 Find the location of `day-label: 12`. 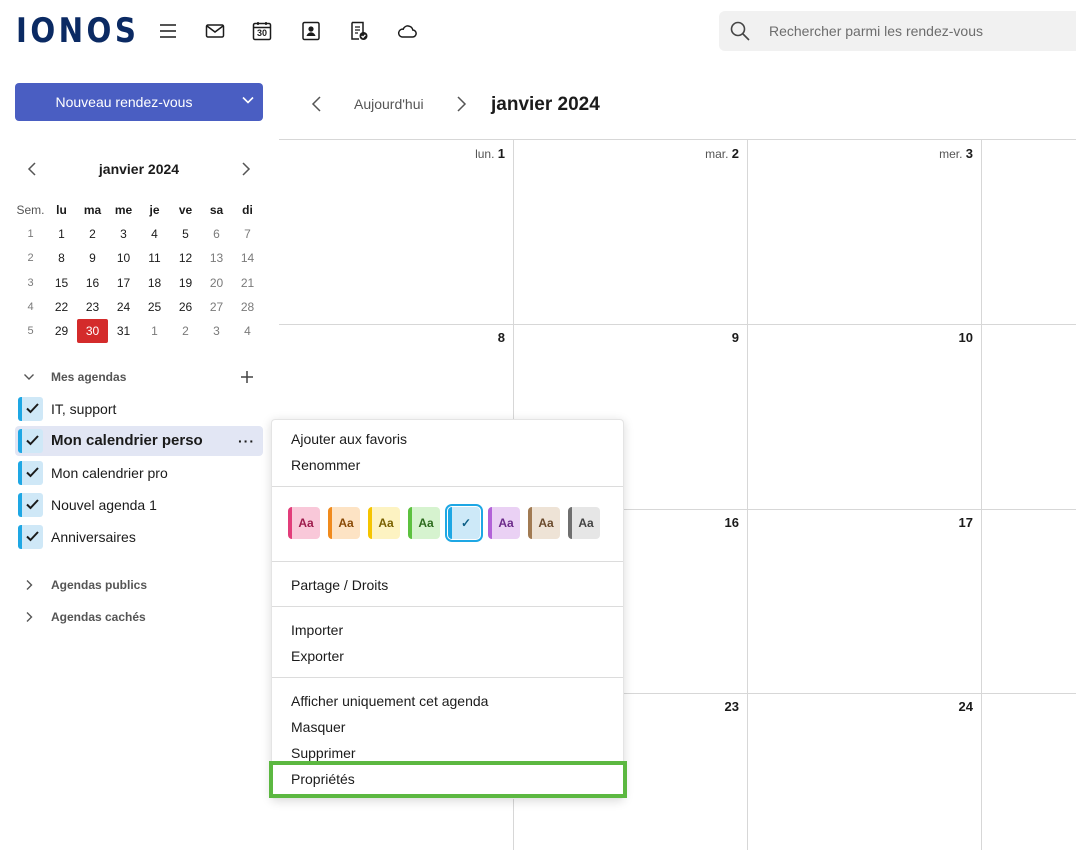

day-label: 12 is located at coordinates (185, 258).